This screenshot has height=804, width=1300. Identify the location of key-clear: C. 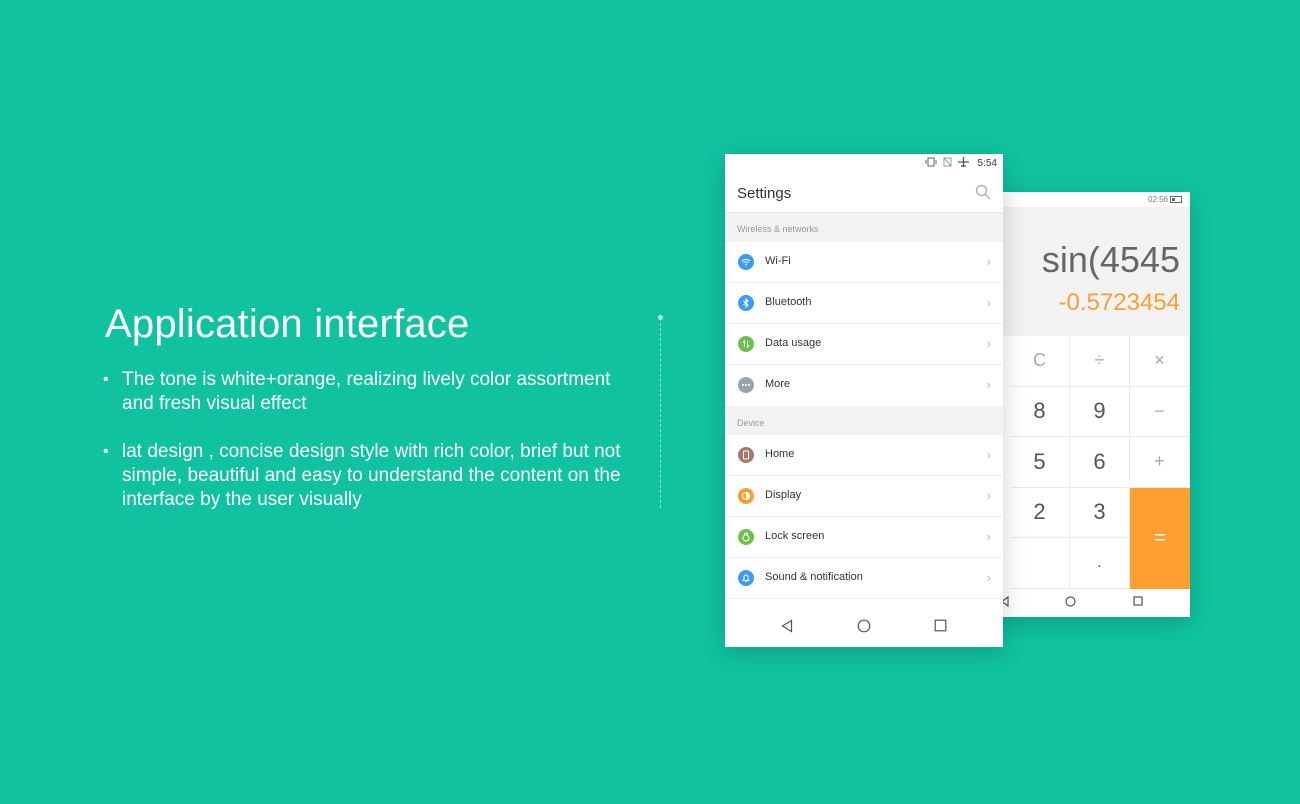
(1039, 361).